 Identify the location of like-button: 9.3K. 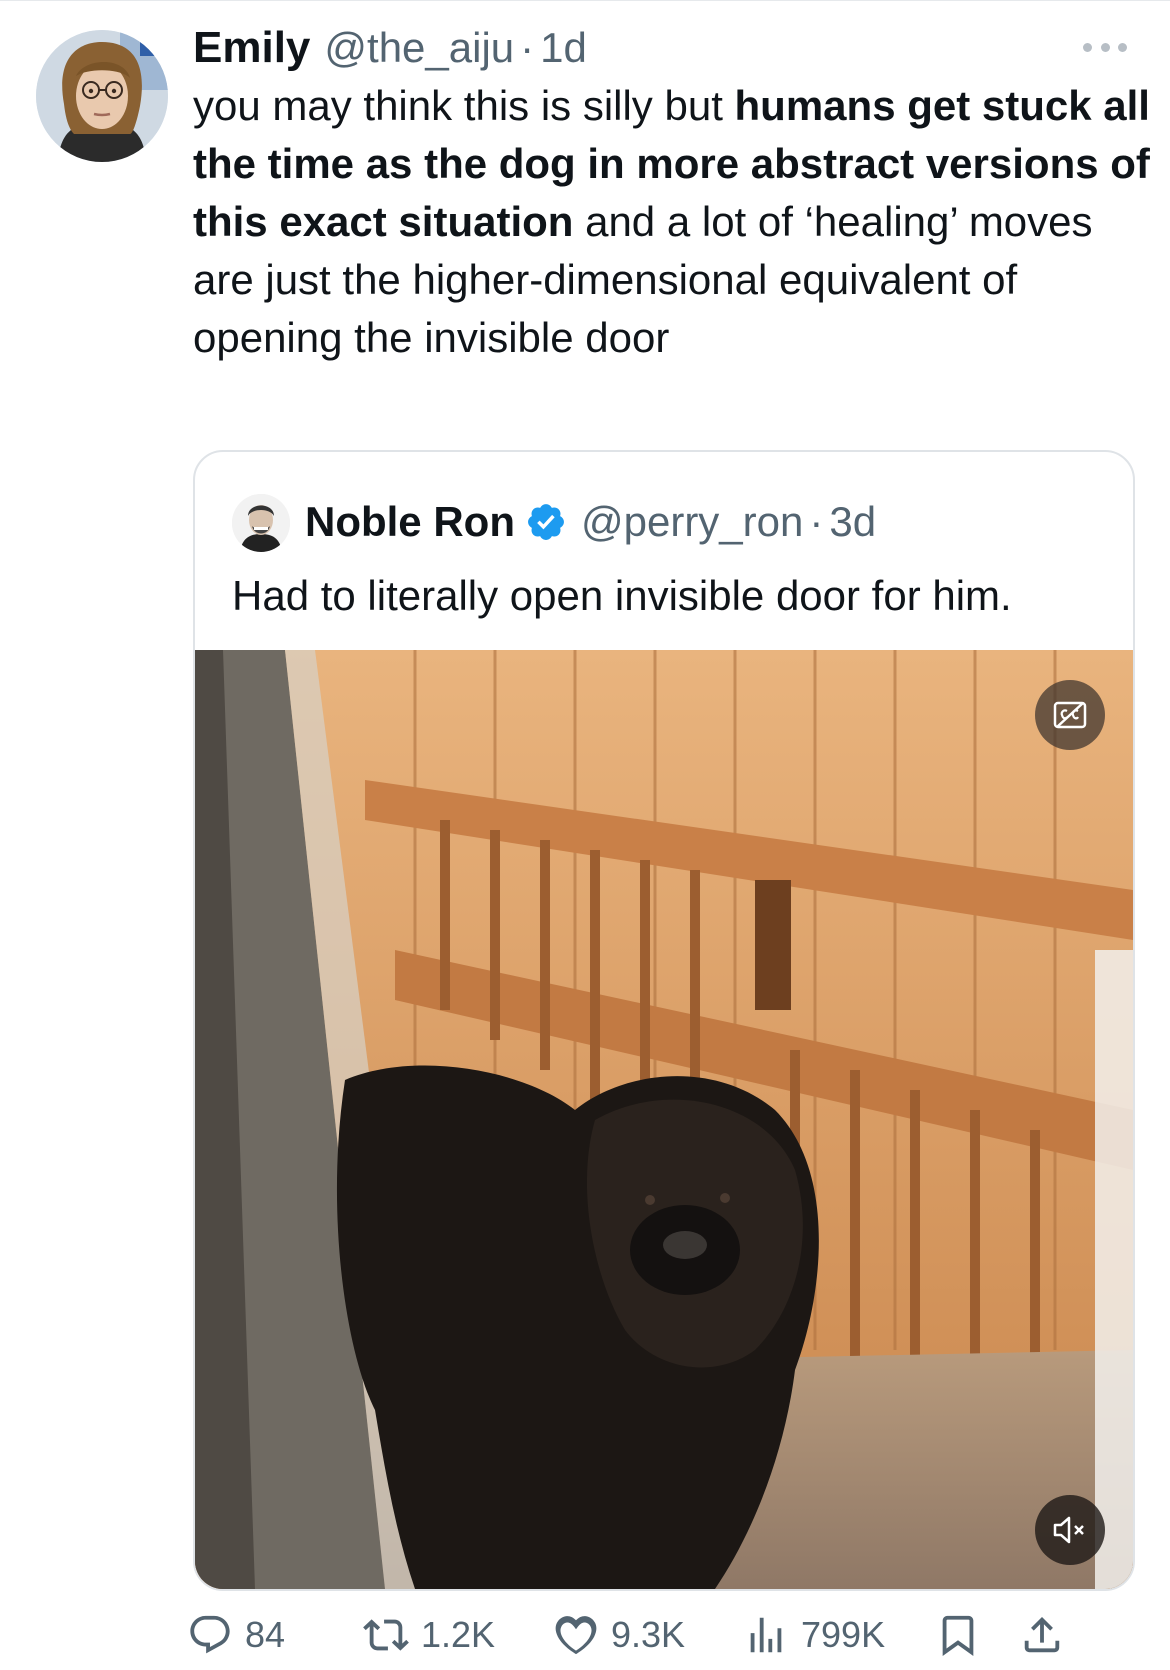
(619, 1635).